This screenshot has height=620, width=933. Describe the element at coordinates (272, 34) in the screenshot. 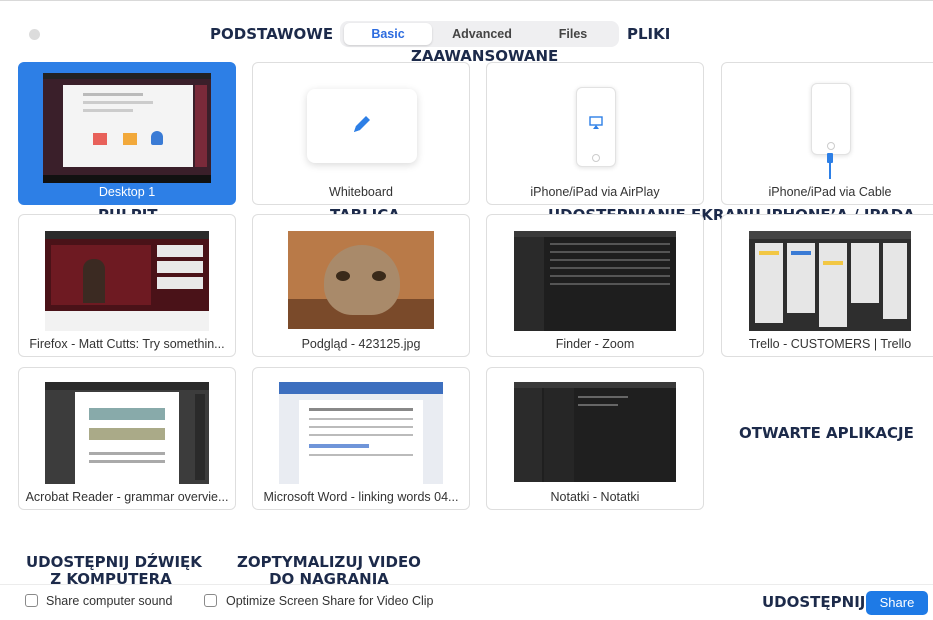

I see `annotation-podstawowe: PODSTAWOWE` at that location.